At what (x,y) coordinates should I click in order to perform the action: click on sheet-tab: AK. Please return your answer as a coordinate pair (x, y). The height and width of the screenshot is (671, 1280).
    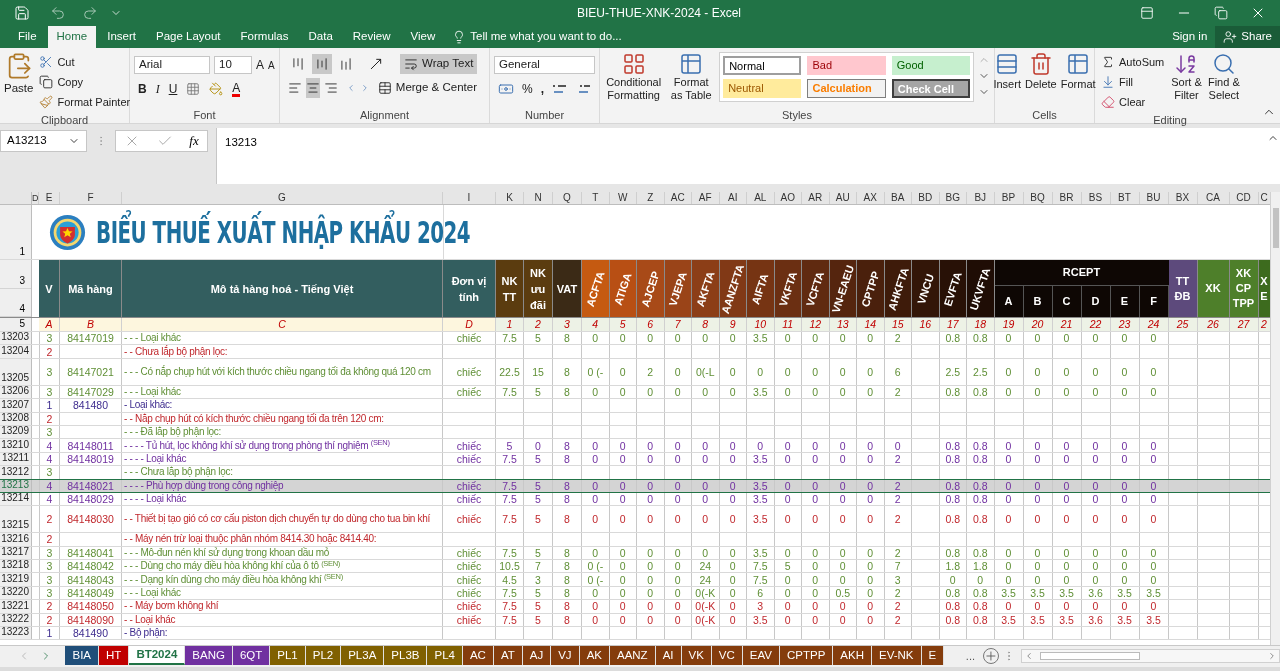
    Looking at the image, I should click on (594, 655).